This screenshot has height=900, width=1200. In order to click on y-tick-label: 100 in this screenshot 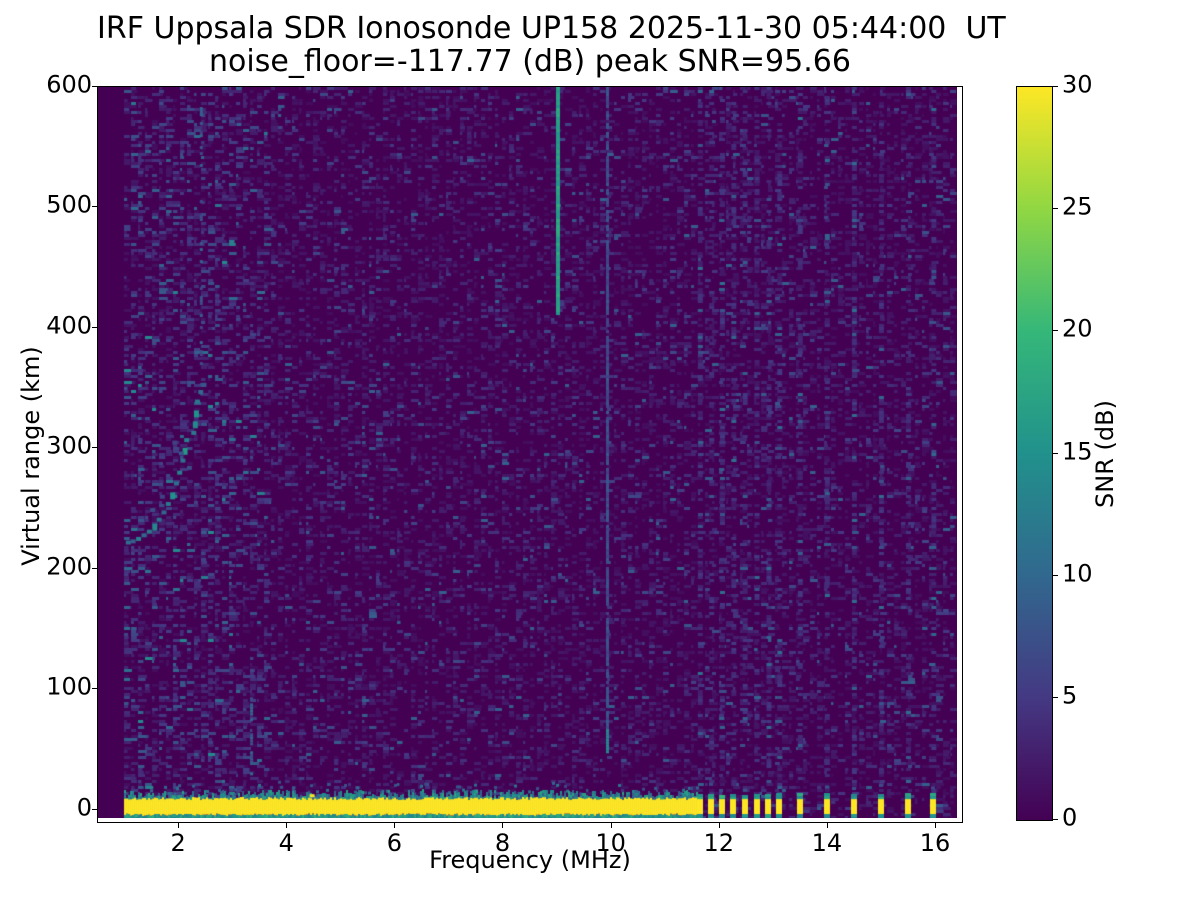, I will do `click(69, 686)`.